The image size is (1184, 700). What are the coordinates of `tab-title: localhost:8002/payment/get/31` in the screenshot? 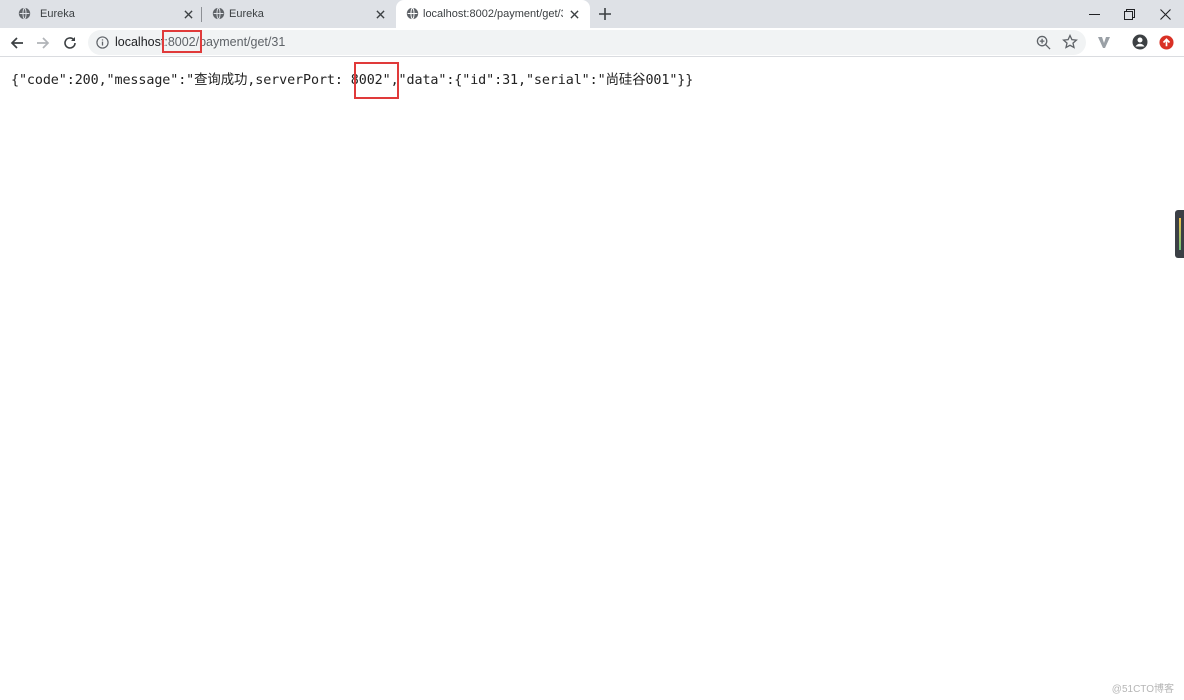 It's located at (493, 14).